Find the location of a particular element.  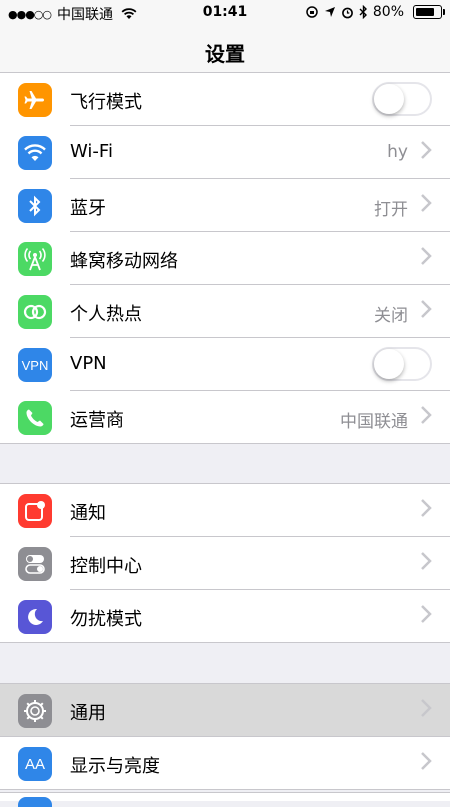

bluetooth-status-icon is located at coordinates (363, 12).